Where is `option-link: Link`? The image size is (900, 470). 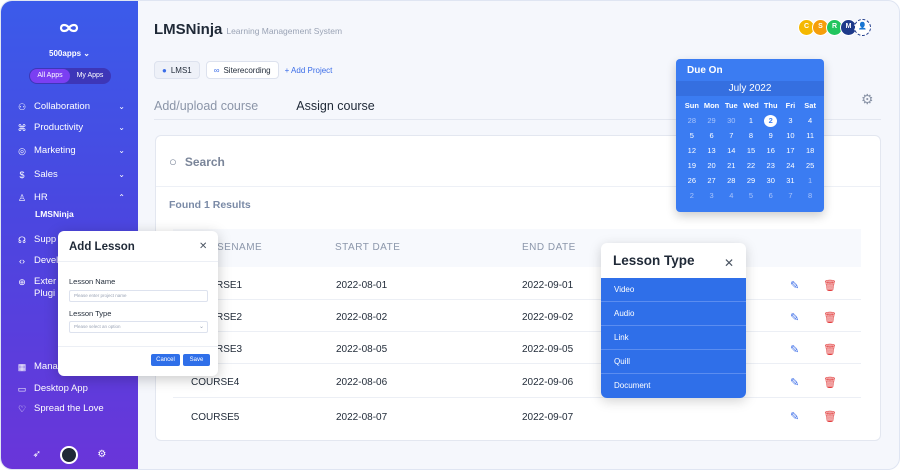
option-link: Link is located at coordinates (673, 338).